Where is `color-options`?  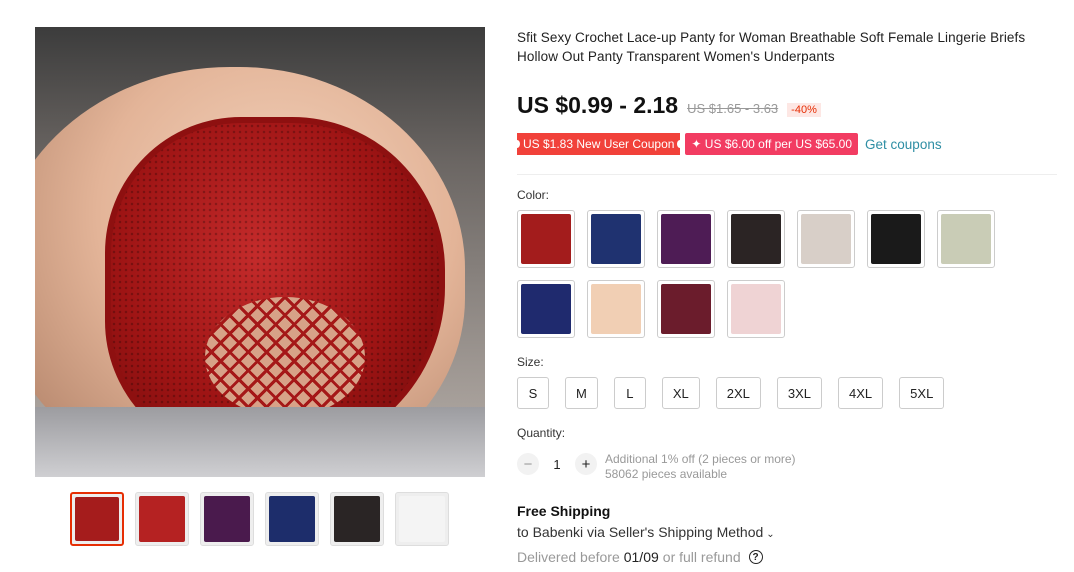
color-options is located at coordinates (767, 274).